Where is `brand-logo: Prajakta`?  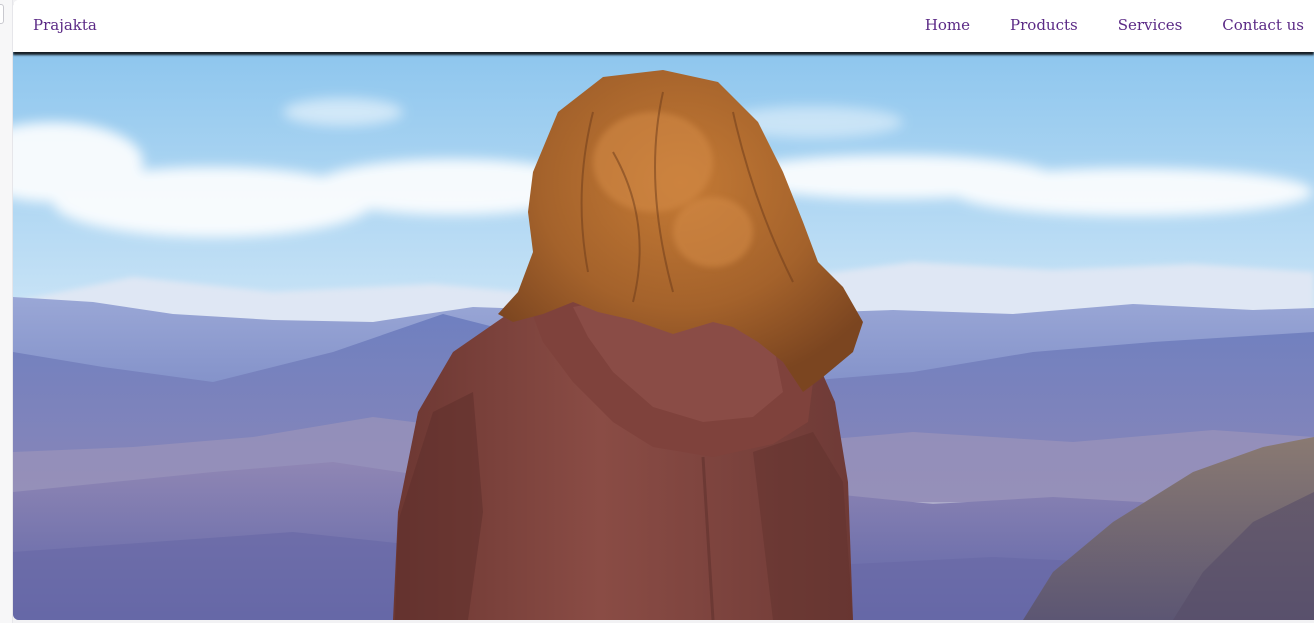 brand-logo: Prajakta is located at coordinates (65, 25).